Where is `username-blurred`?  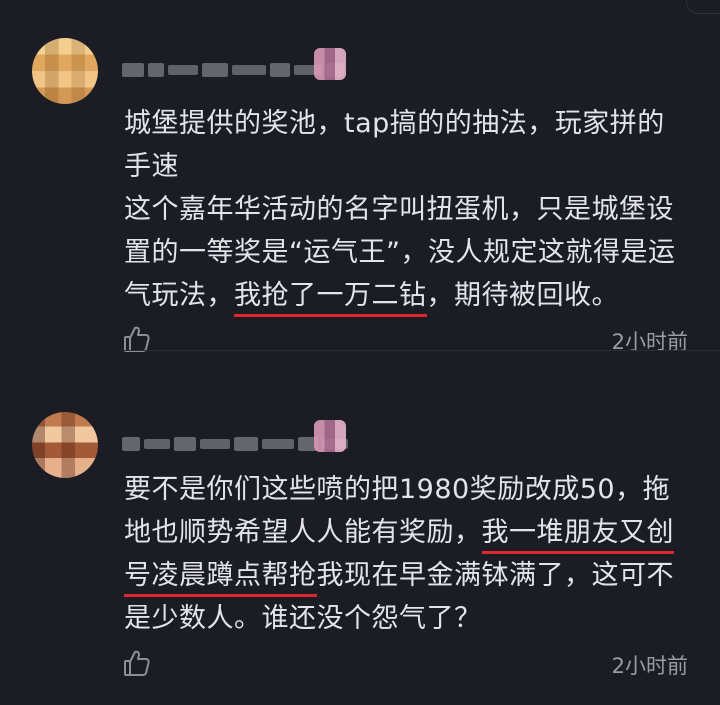
username-blurred is located at coordinates (233, 70).